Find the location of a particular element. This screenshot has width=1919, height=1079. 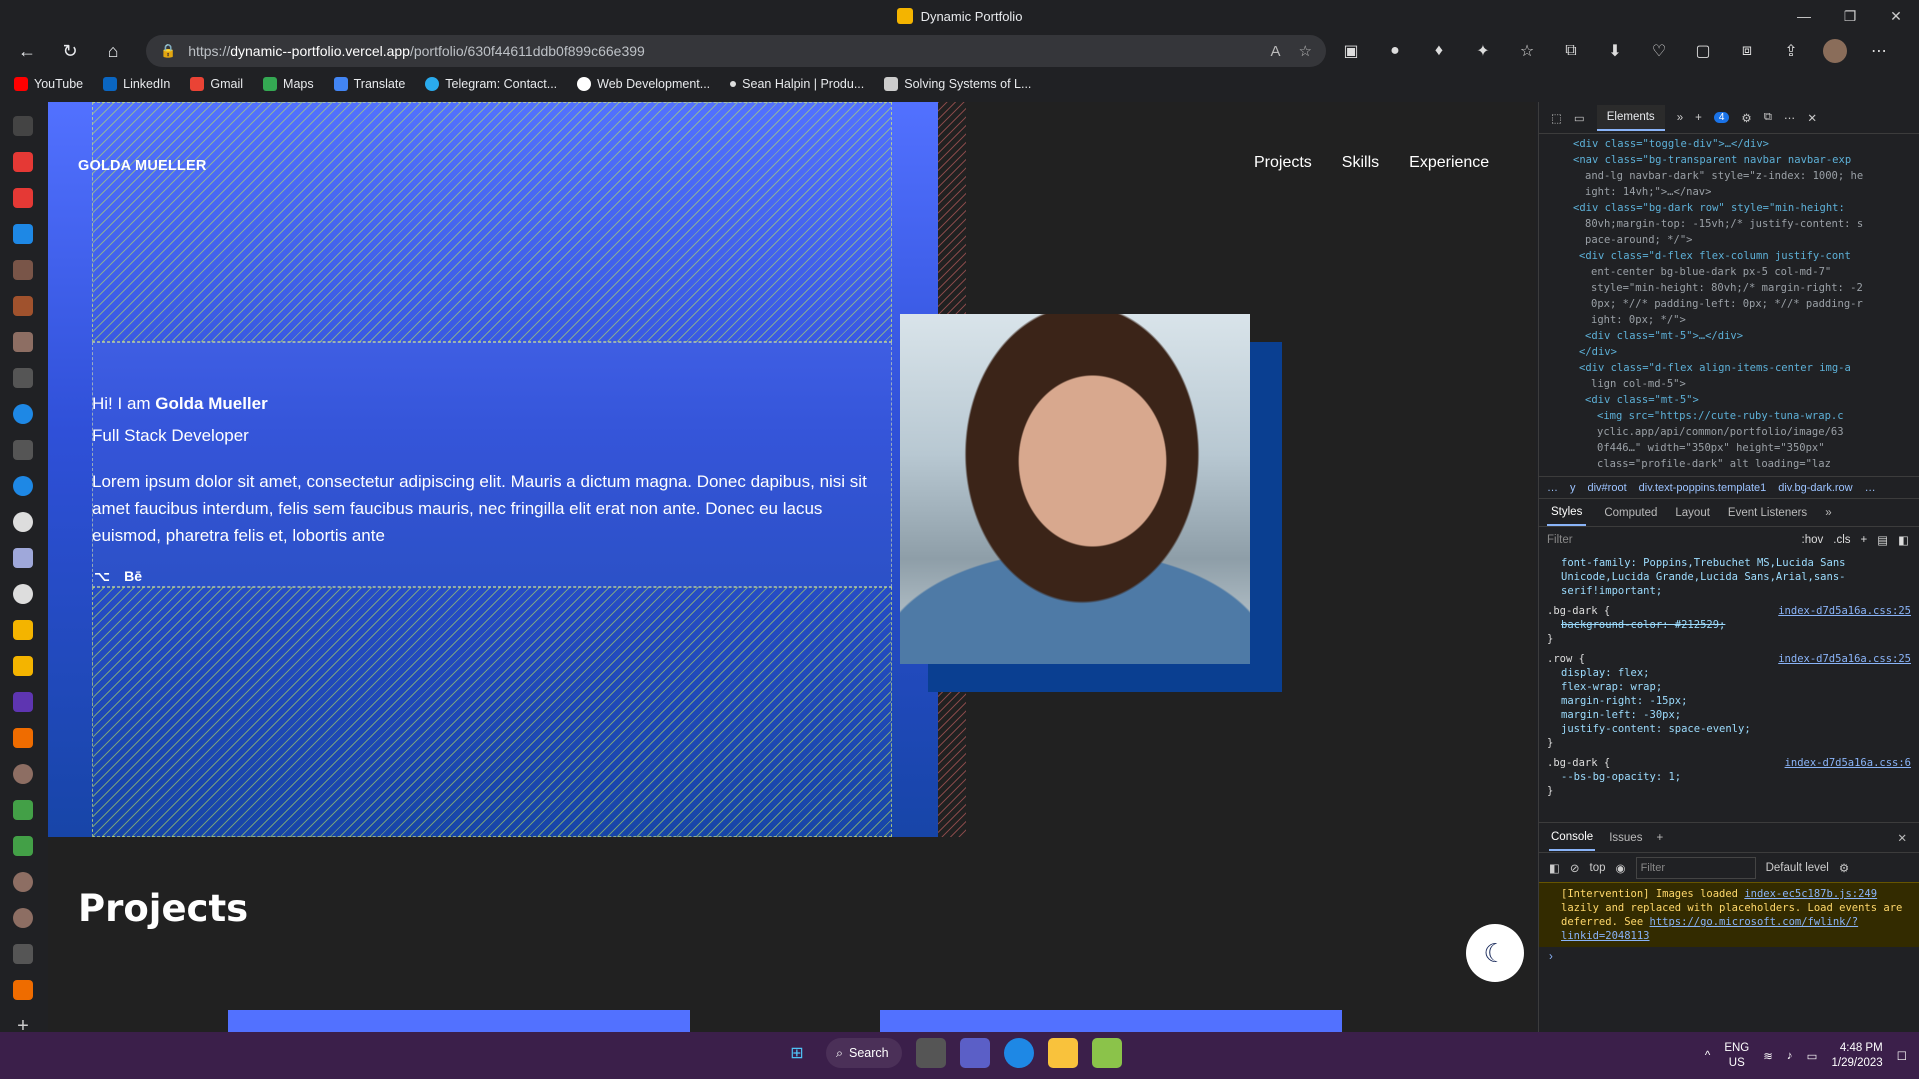

health-icon: ♡ is located at coordinates (1659, 51).